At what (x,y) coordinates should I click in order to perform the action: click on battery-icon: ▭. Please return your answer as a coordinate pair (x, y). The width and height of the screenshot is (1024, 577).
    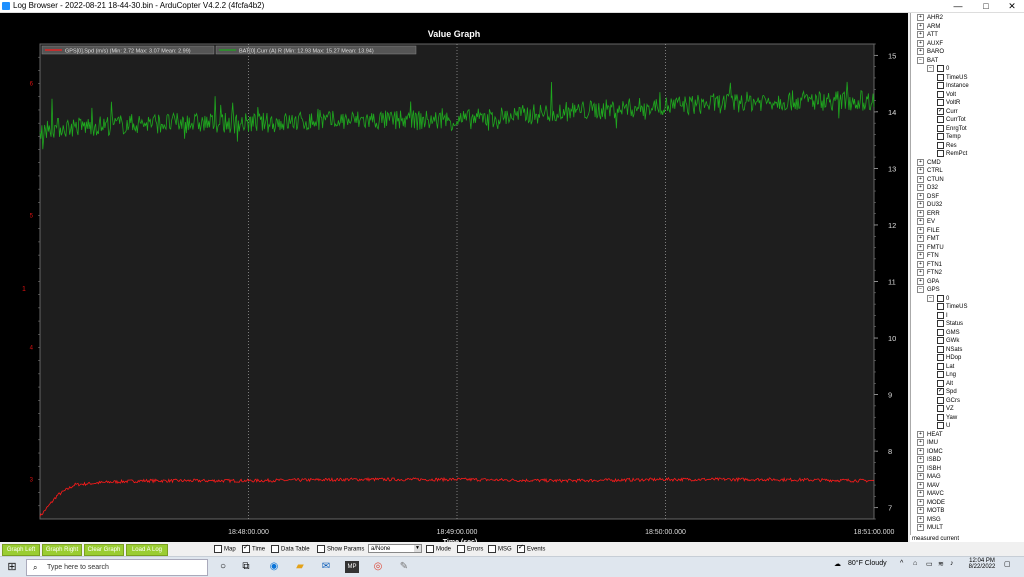
    Looking at the image, I should click on (929, 564).